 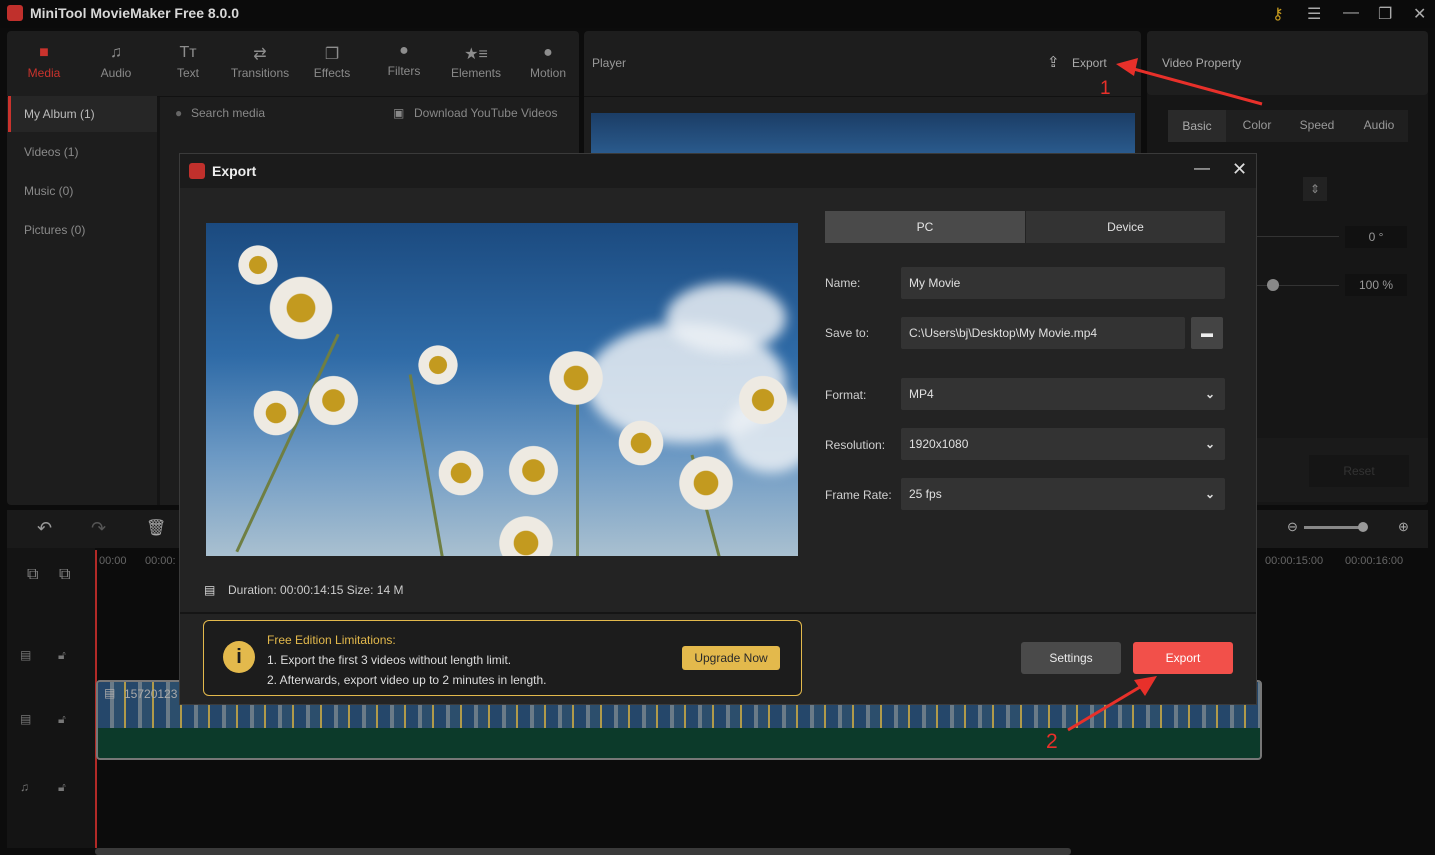 What do you see at coordinates (1052, 741) in the screenshot?
I see `annotation-2: 2` at bounding box center [1052, 741].